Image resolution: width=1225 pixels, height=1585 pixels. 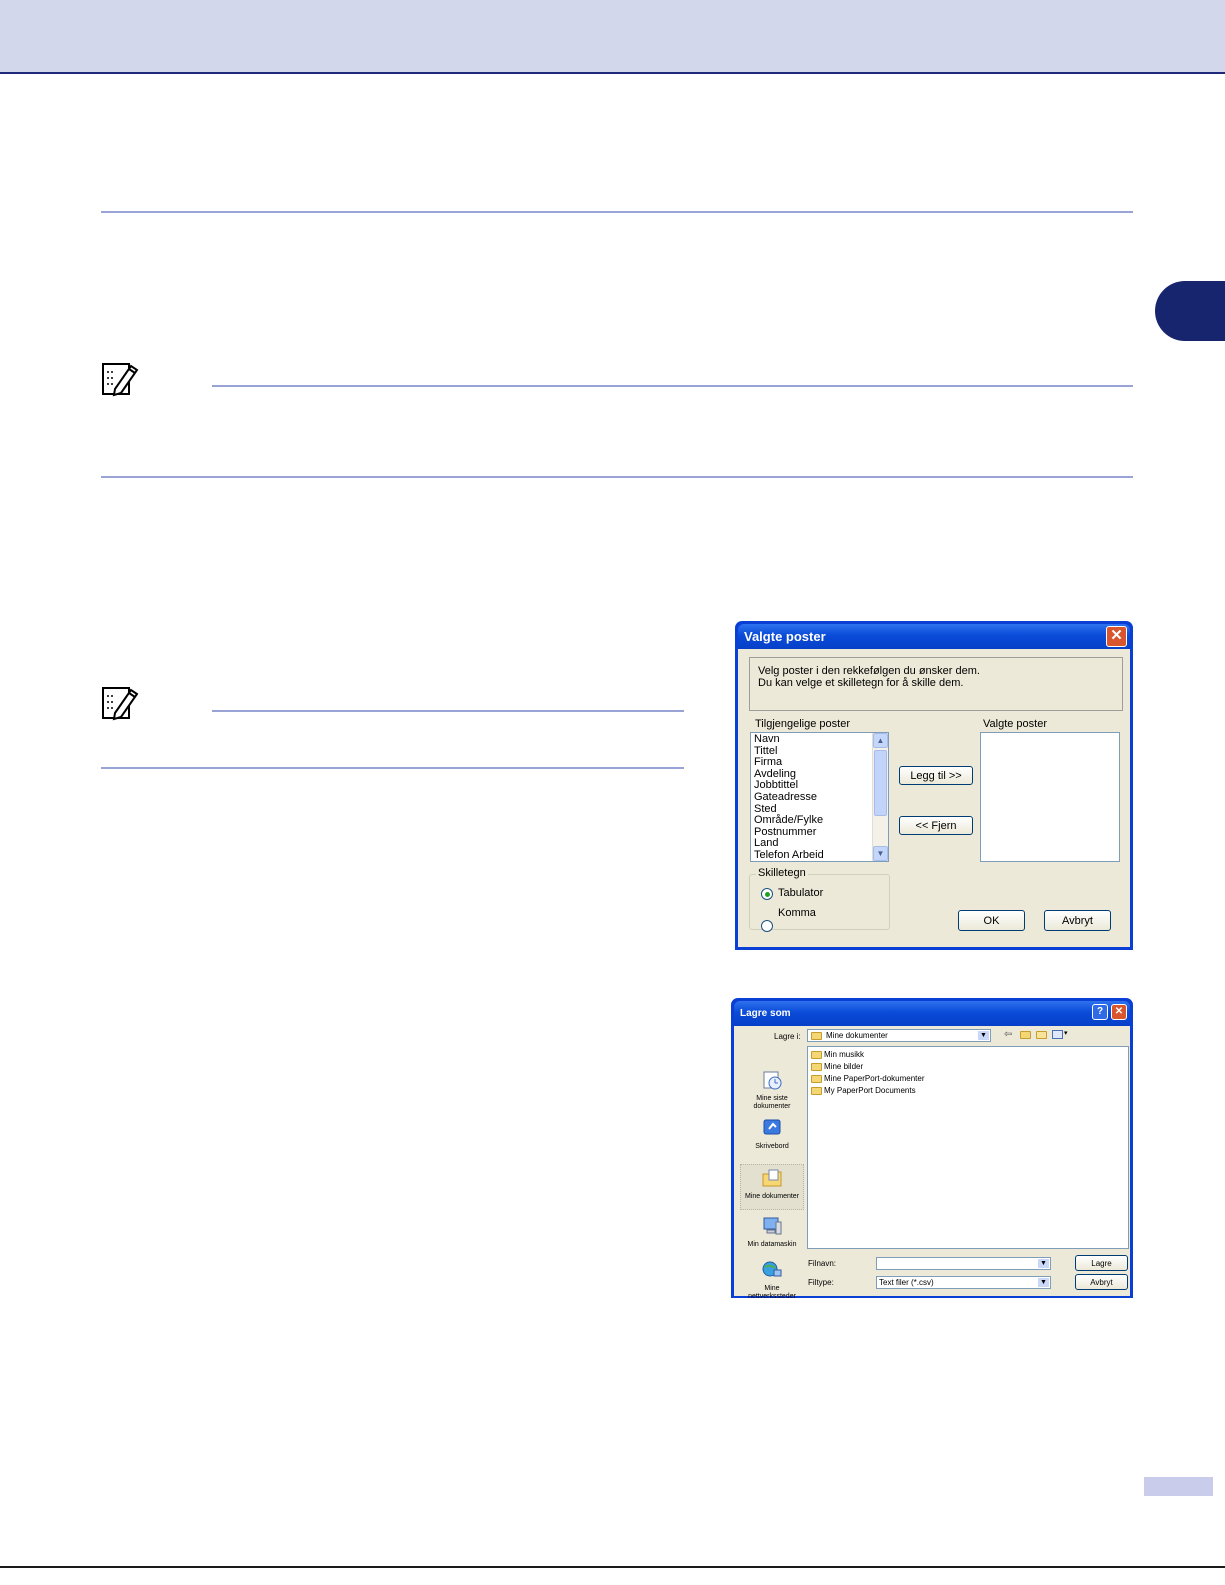 I want to click on file-name: Min musikk, so click(x=844, y=1054).